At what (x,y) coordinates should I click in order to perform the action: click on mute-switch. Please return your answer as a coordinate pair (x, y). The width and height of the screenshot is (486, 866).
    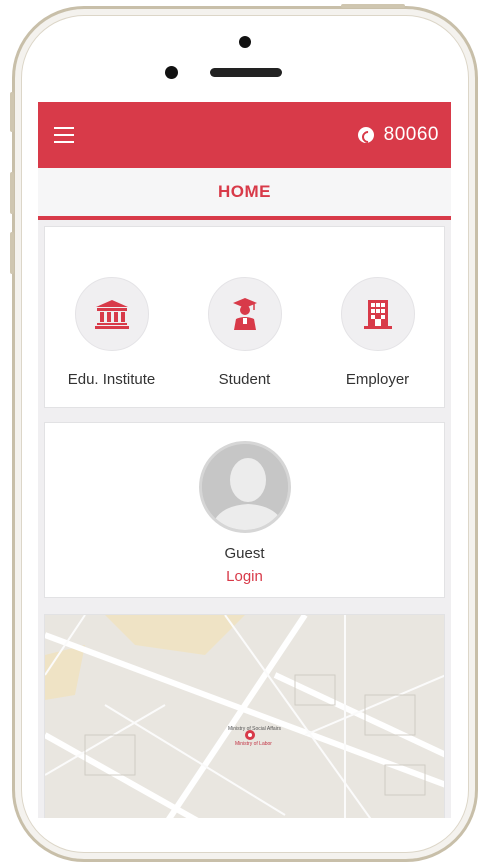
    Looking at the image, I should click on (12, 112).